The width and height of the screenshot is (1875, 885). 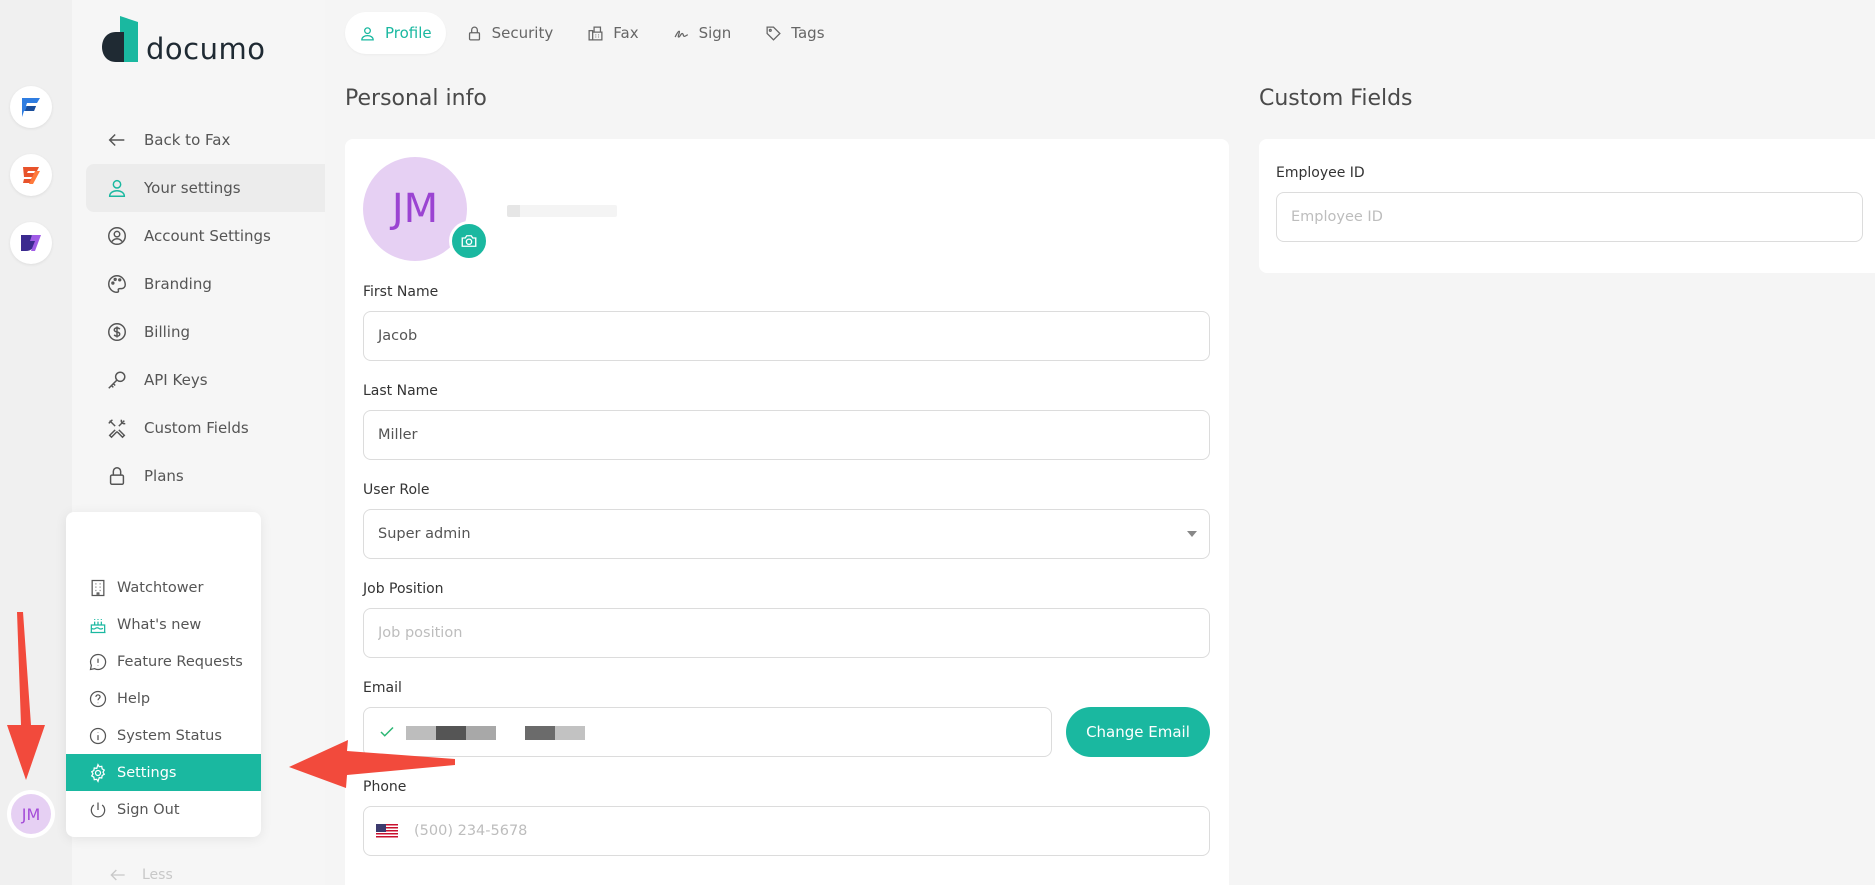 I want to click on info-icon, so click(x=98, y=735).